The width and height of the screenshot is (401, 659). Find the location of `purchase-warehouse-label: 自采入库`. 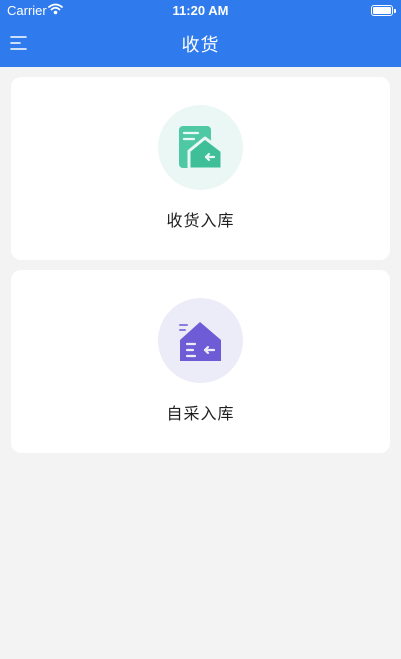

purchase-warehouse-label: 自采入库 is located at coordinates (200, 413).